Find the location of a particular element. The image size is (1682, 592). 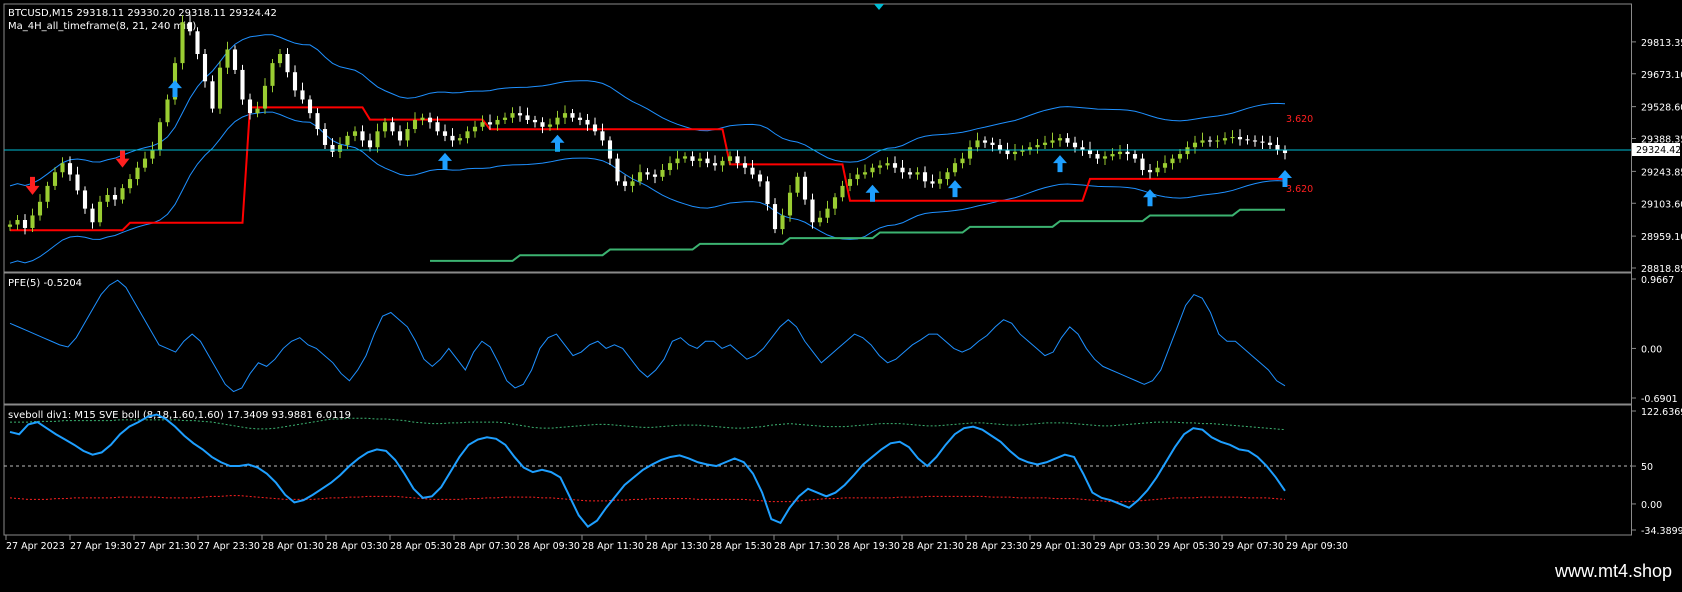

footer-bar is located at coordinates (841, 576).